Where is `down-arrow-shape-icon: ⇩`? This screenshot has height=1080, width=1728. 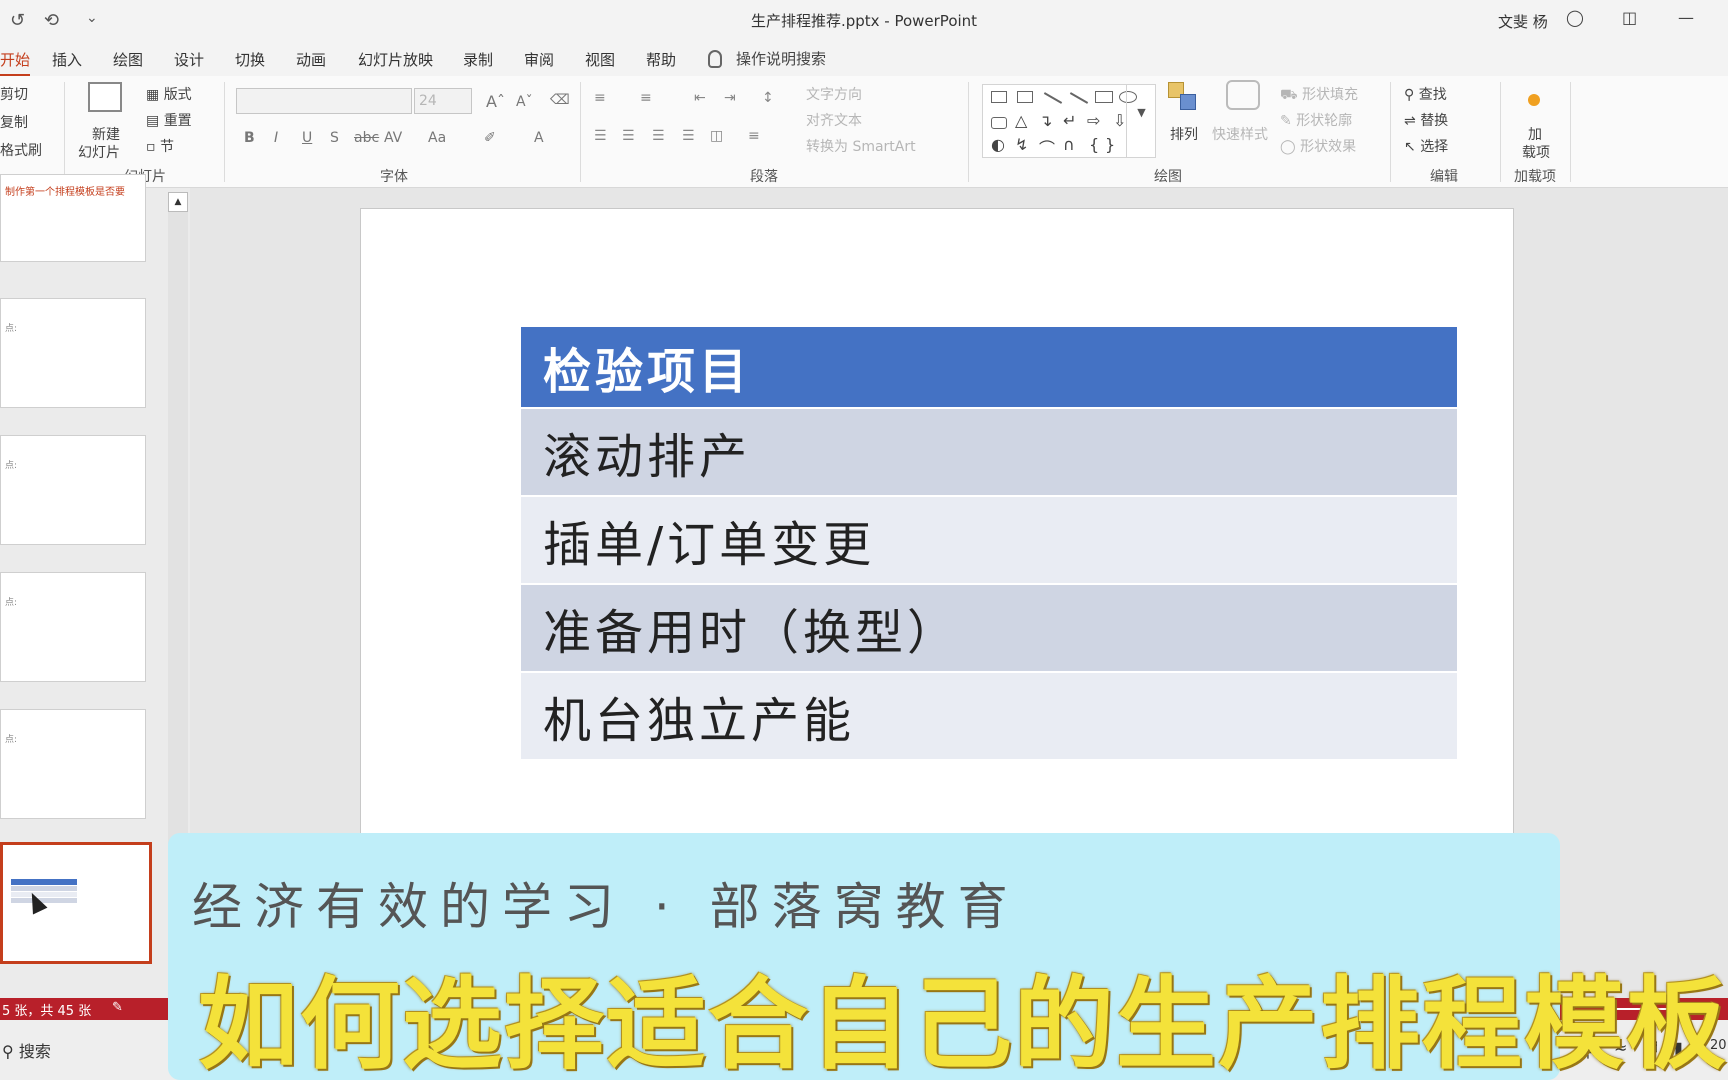
down-arrow-shape-icon: ⇩ is located at coordinates (1119, 120).